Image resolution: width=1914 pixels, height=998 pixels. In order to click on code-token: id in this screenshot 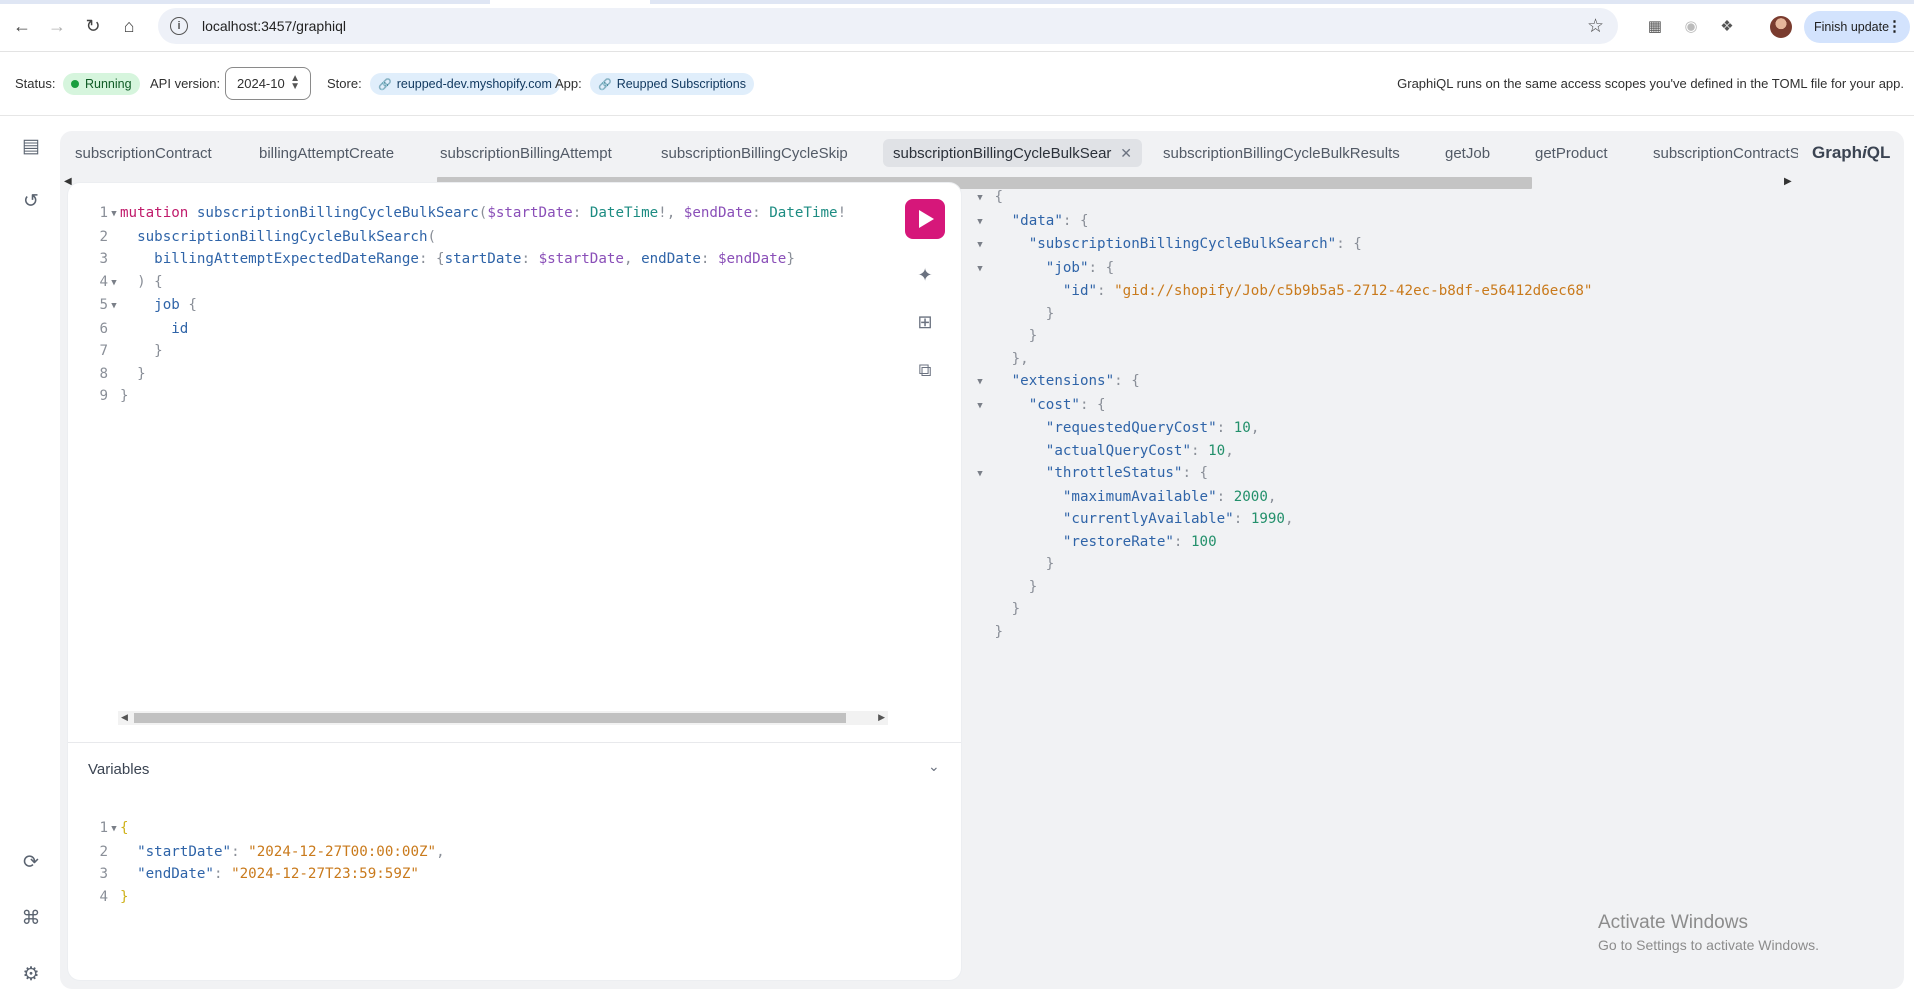, I will do `click(180, 328)`.